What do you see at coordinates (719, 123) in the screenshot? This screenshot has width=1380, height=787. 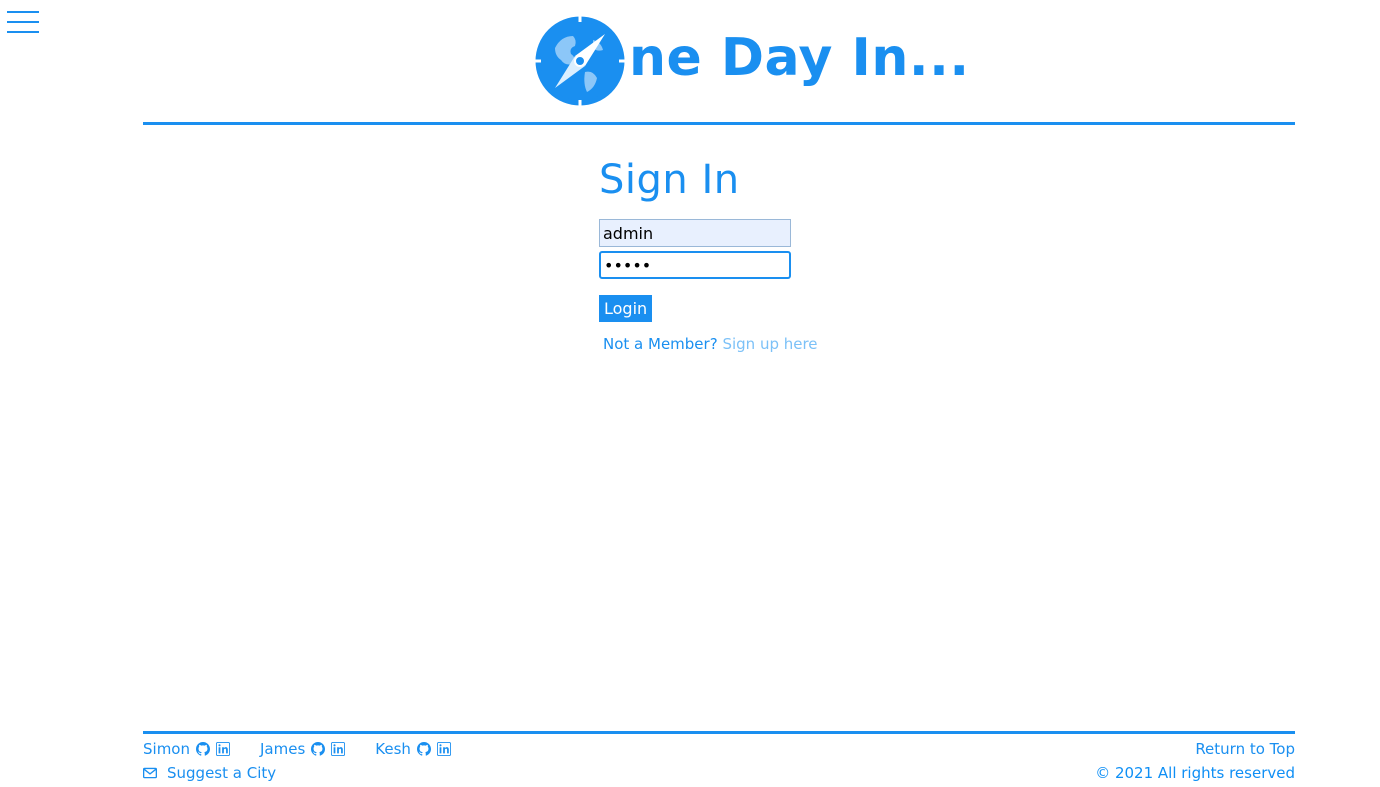 I see `header-divider` at bounding box center [719, 123].